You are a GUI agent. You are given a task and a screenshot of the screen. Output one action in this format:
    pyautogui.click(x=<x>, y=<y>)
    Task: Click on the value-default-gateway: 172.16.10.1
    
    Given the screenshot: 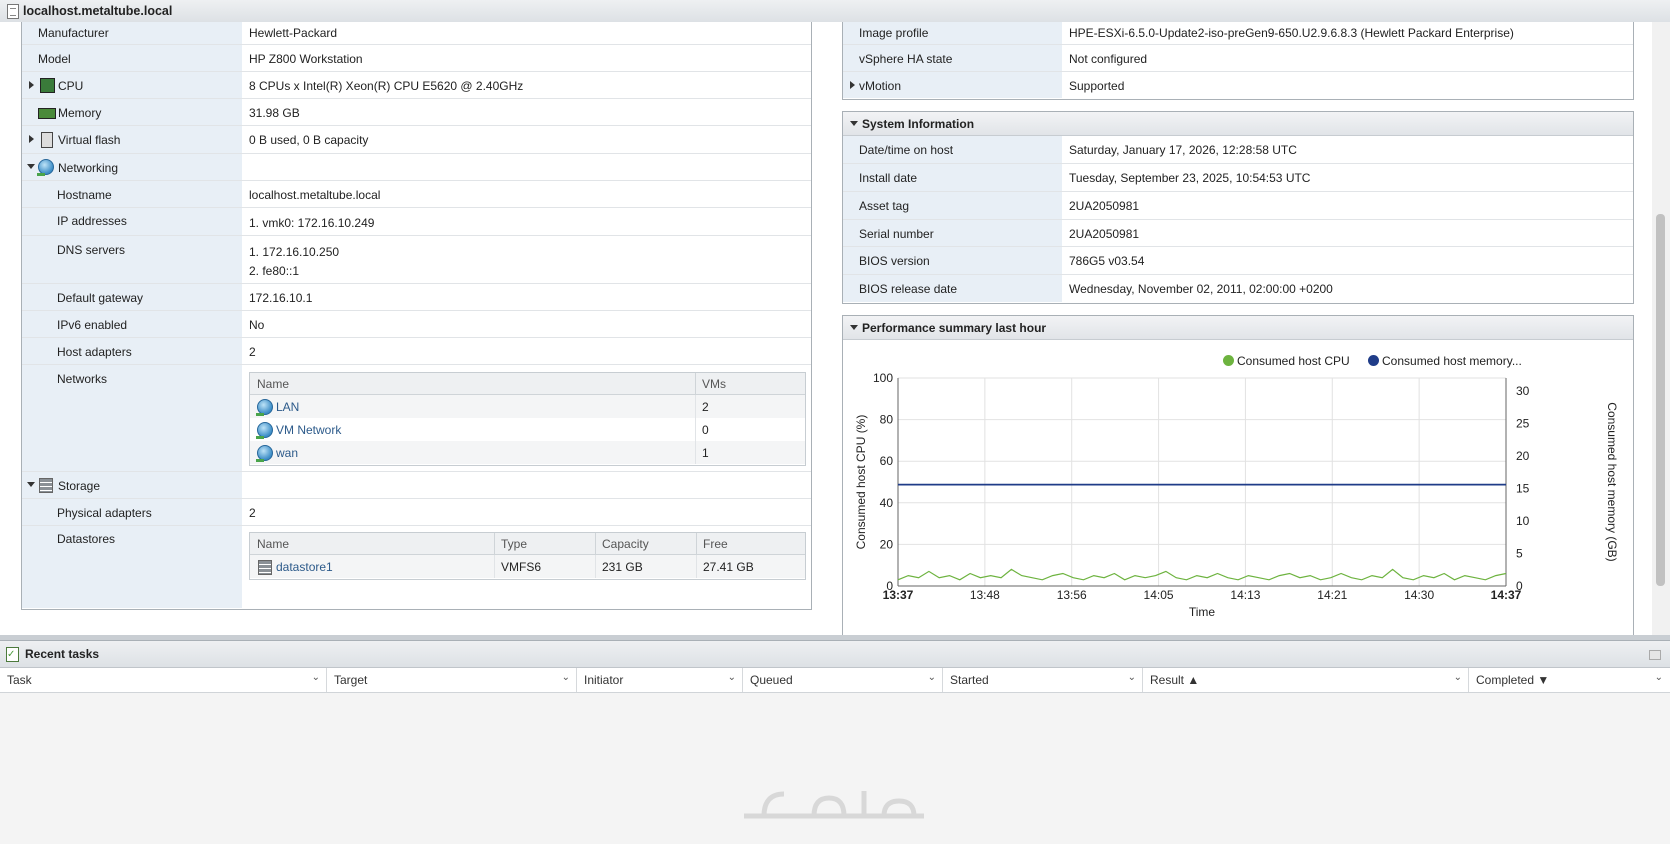 What is the action you would take?
    pyautogui.click(x=281, y=298)
    